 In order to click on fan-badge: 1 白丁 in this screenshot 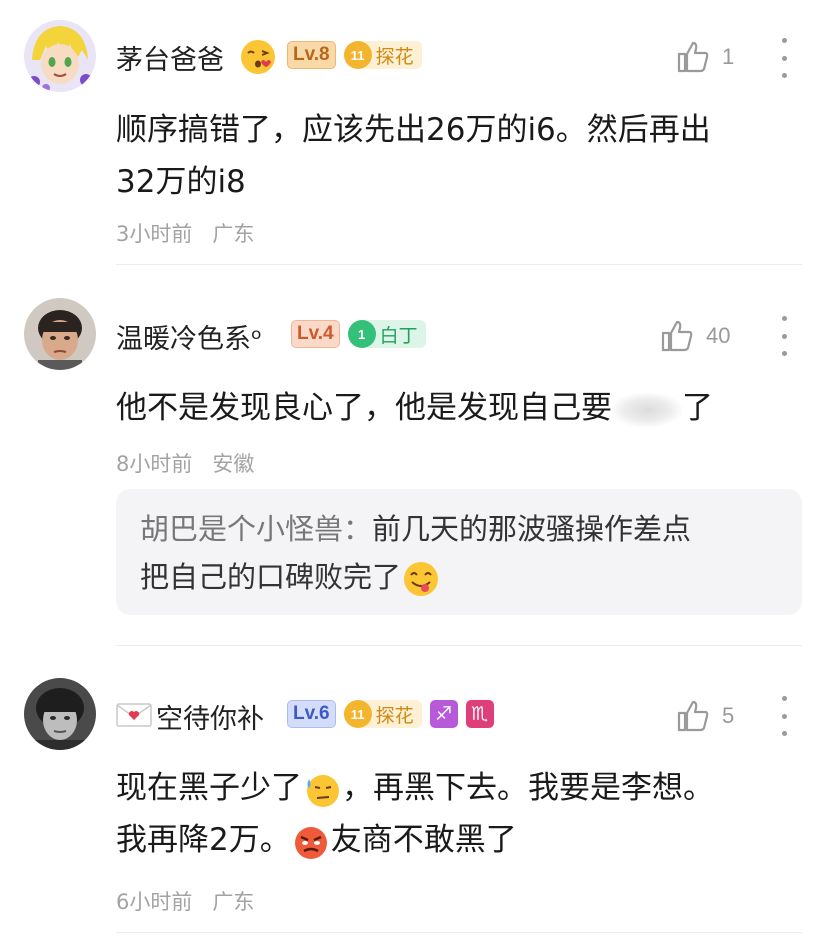, I will do `click(386, 334)`.